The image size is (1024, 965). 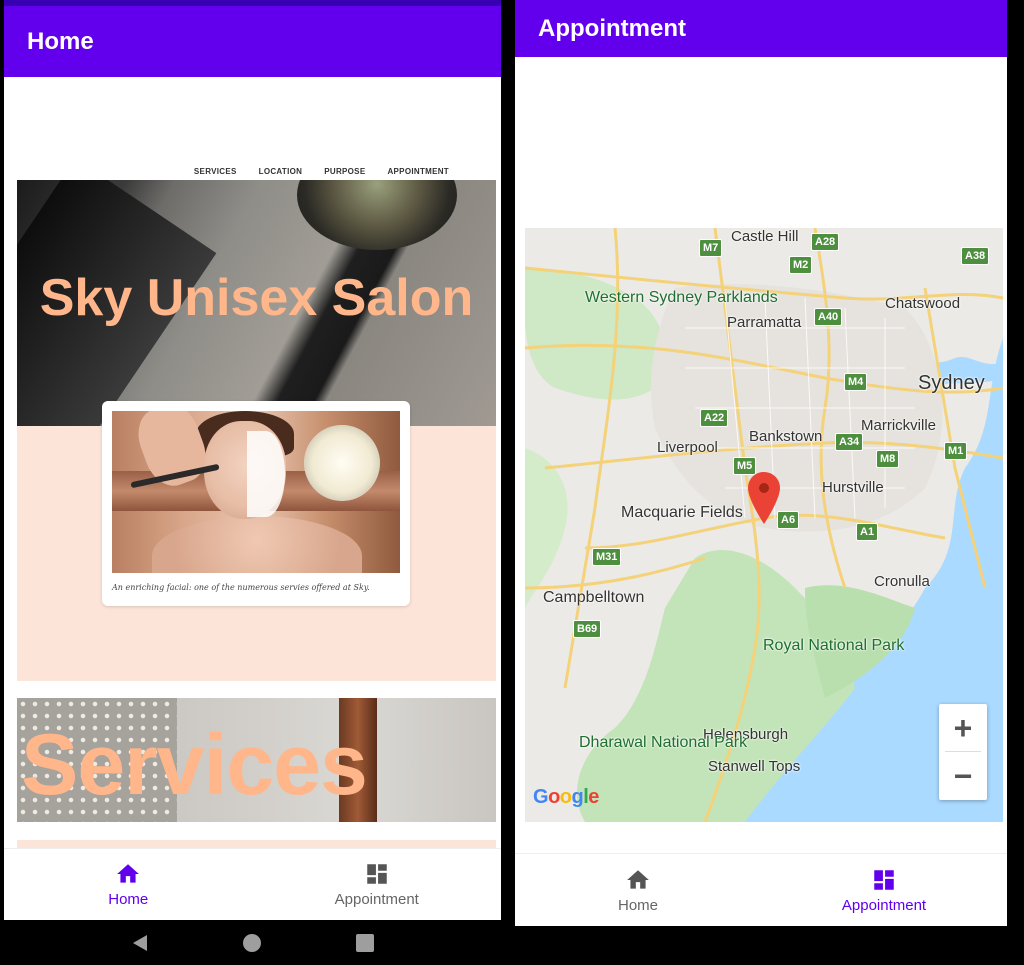 What do you see at coordinates (257, 544) in the screenshot?
I see `photo-shoulders` at bounding box center [257, 544].